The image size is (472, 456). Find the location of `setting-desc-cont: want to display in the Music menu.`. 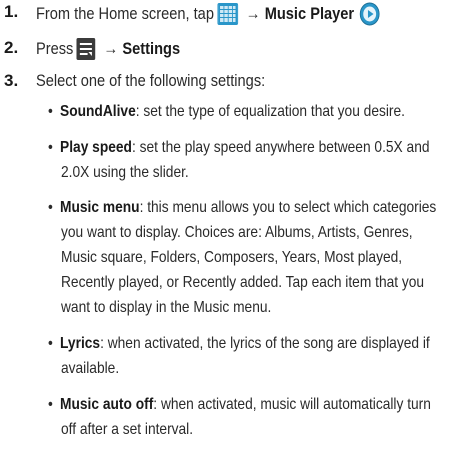

setting-desc-cont: want to display in the Music menu. is located at coordinates (166, 307).